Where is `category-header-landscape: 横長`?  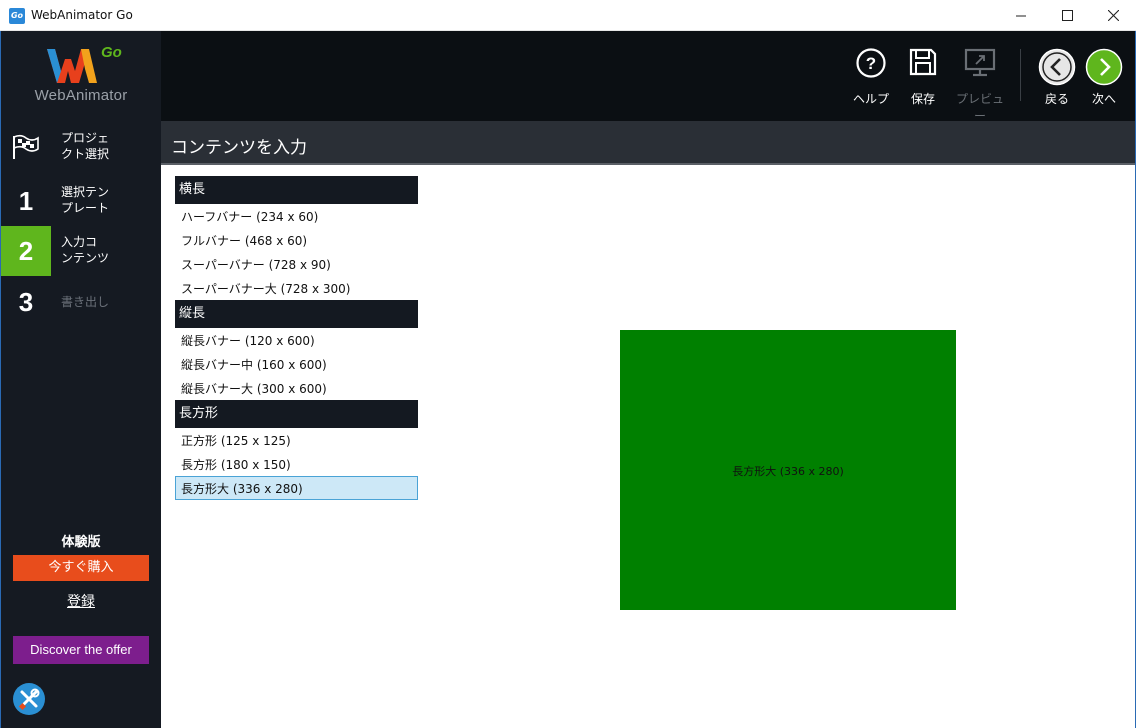
category-header-landscape: 横長 is located at coordinates (296, 190).